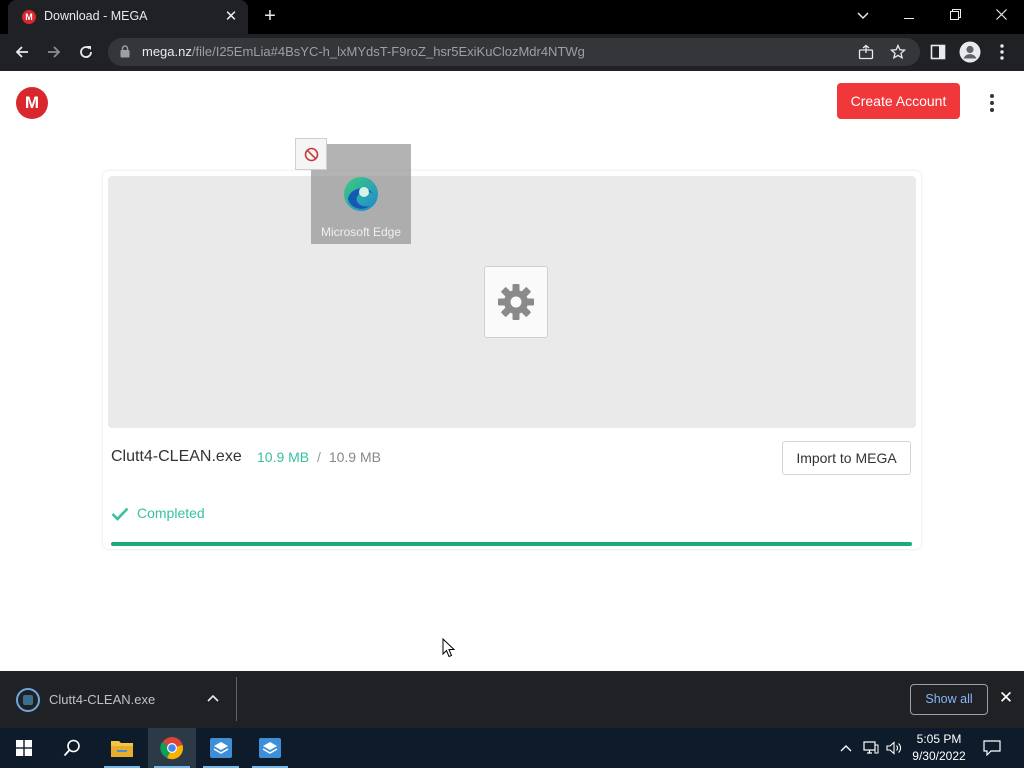 The height and width of the screenshot is (768, 1024). I want to click on tab-search-icon, so click(863, 15).